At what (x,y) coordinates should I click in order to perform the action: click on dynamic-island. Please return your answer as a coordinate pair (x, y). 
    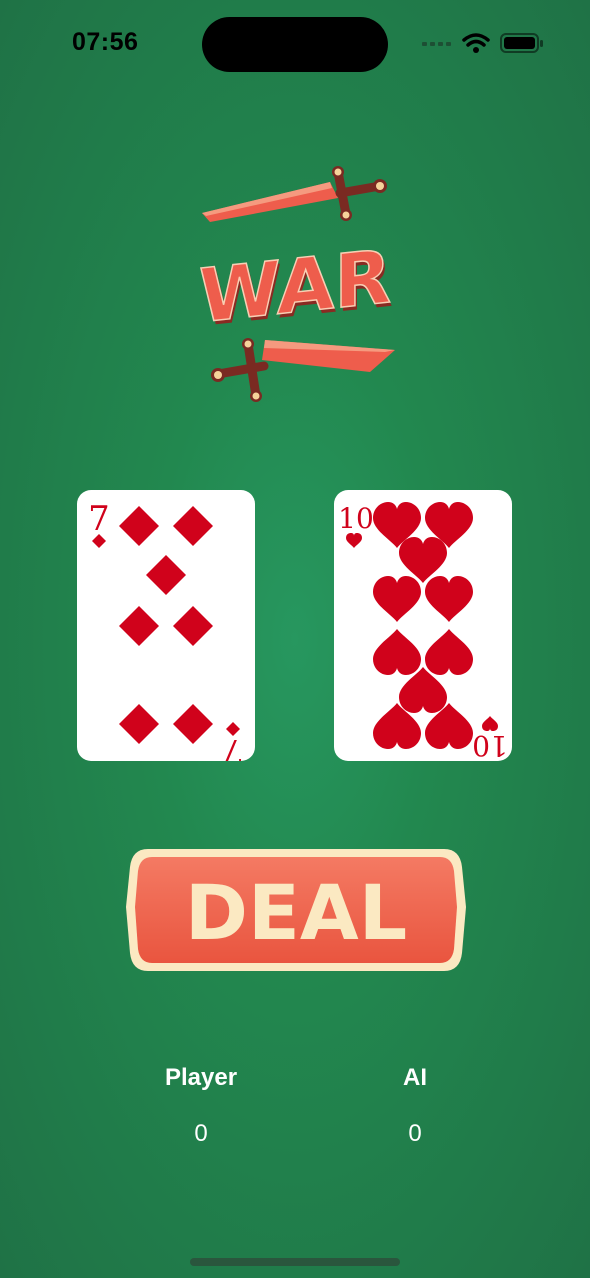
    Looking at the image, I should click on (295, 44).